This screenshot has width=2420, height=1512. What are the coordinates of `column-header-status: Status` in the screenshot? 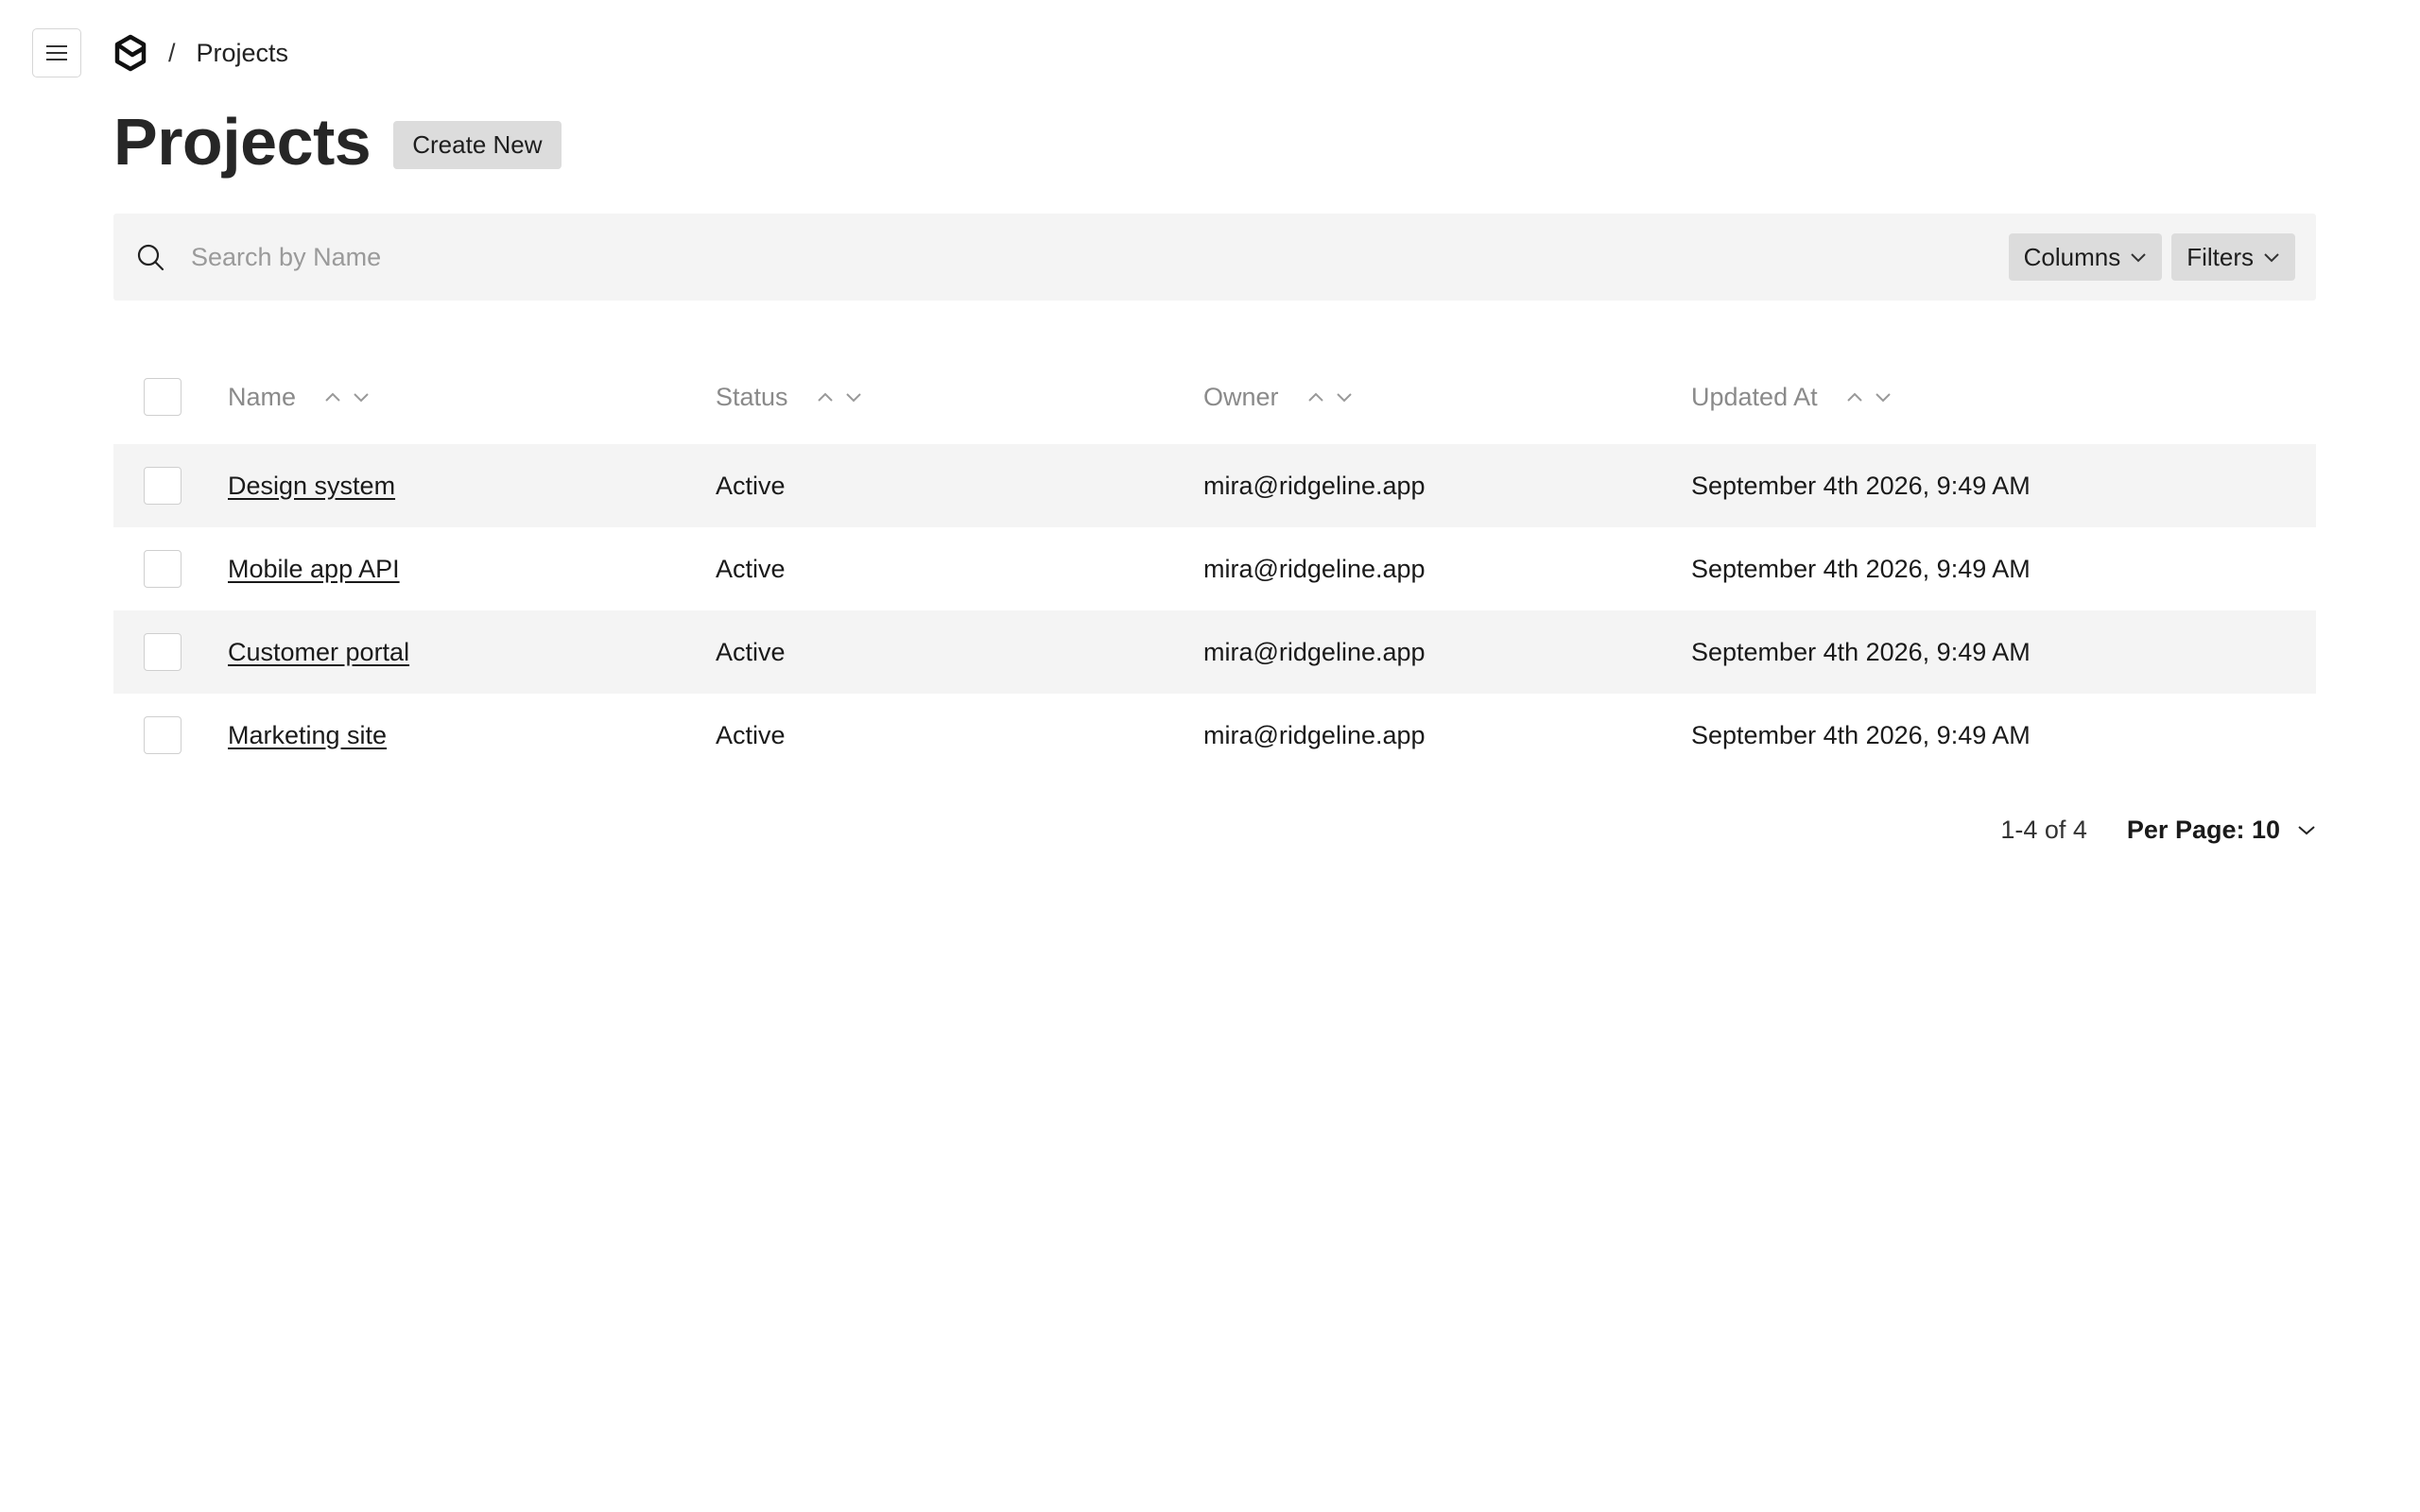 It's located at (789, 397).